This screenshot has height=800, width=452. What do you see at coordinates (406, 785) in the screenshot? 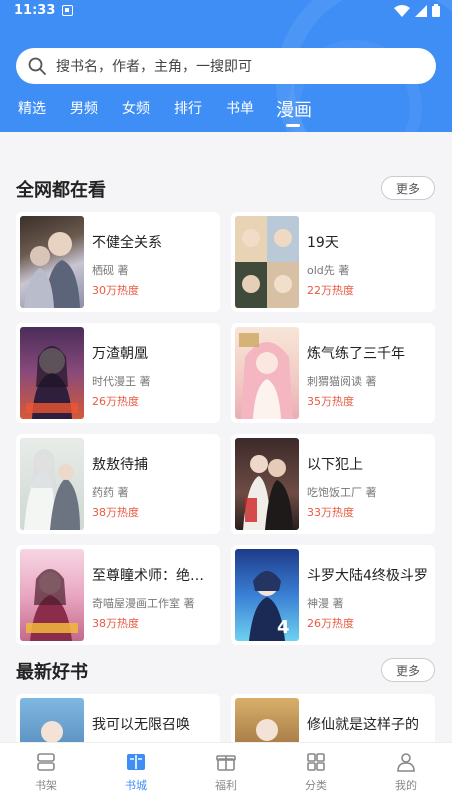
I see `nav-label: 我的` at bounding box center [406, 785].